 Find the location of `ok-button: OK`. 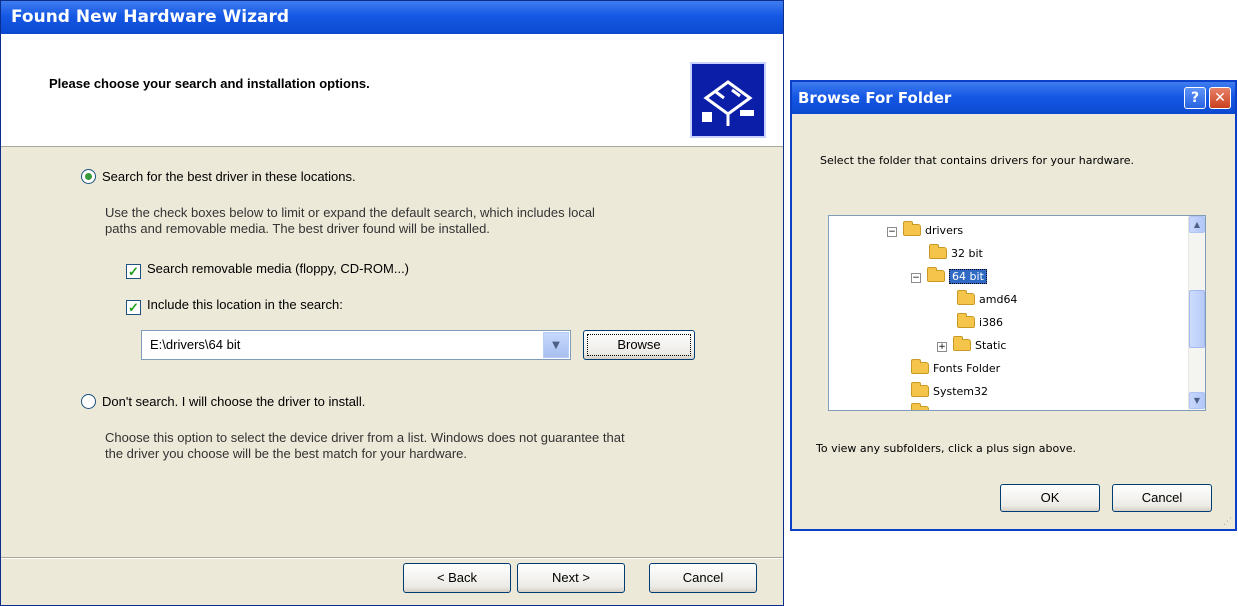

ok-button: OK is located at coordinates (1050, 498).